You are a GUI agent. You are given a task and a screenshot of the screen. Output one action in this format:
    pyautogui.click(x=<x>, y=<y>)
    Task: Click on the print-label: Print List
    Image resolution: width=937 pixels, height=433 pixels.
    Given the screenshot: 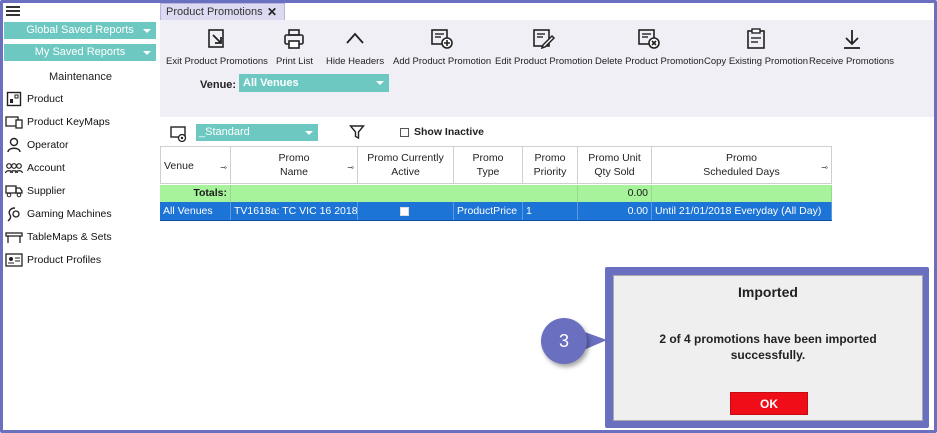 What is the action you would take?
    pyautogui.click(x=294, y=61)
    